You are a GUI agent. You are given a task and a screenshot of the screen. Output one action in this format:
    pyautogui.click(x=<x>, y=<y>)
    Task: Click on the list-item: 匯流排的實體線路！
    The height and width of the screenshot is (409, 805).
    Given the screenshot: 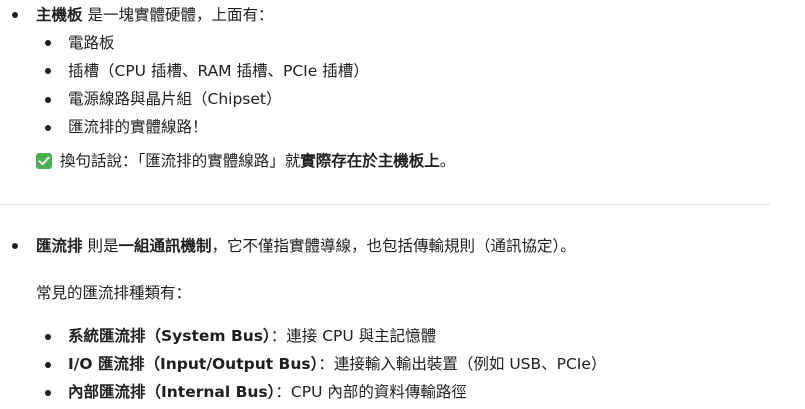 What is the action you would take?
    pyautogui.click(x=138, y=127)
    